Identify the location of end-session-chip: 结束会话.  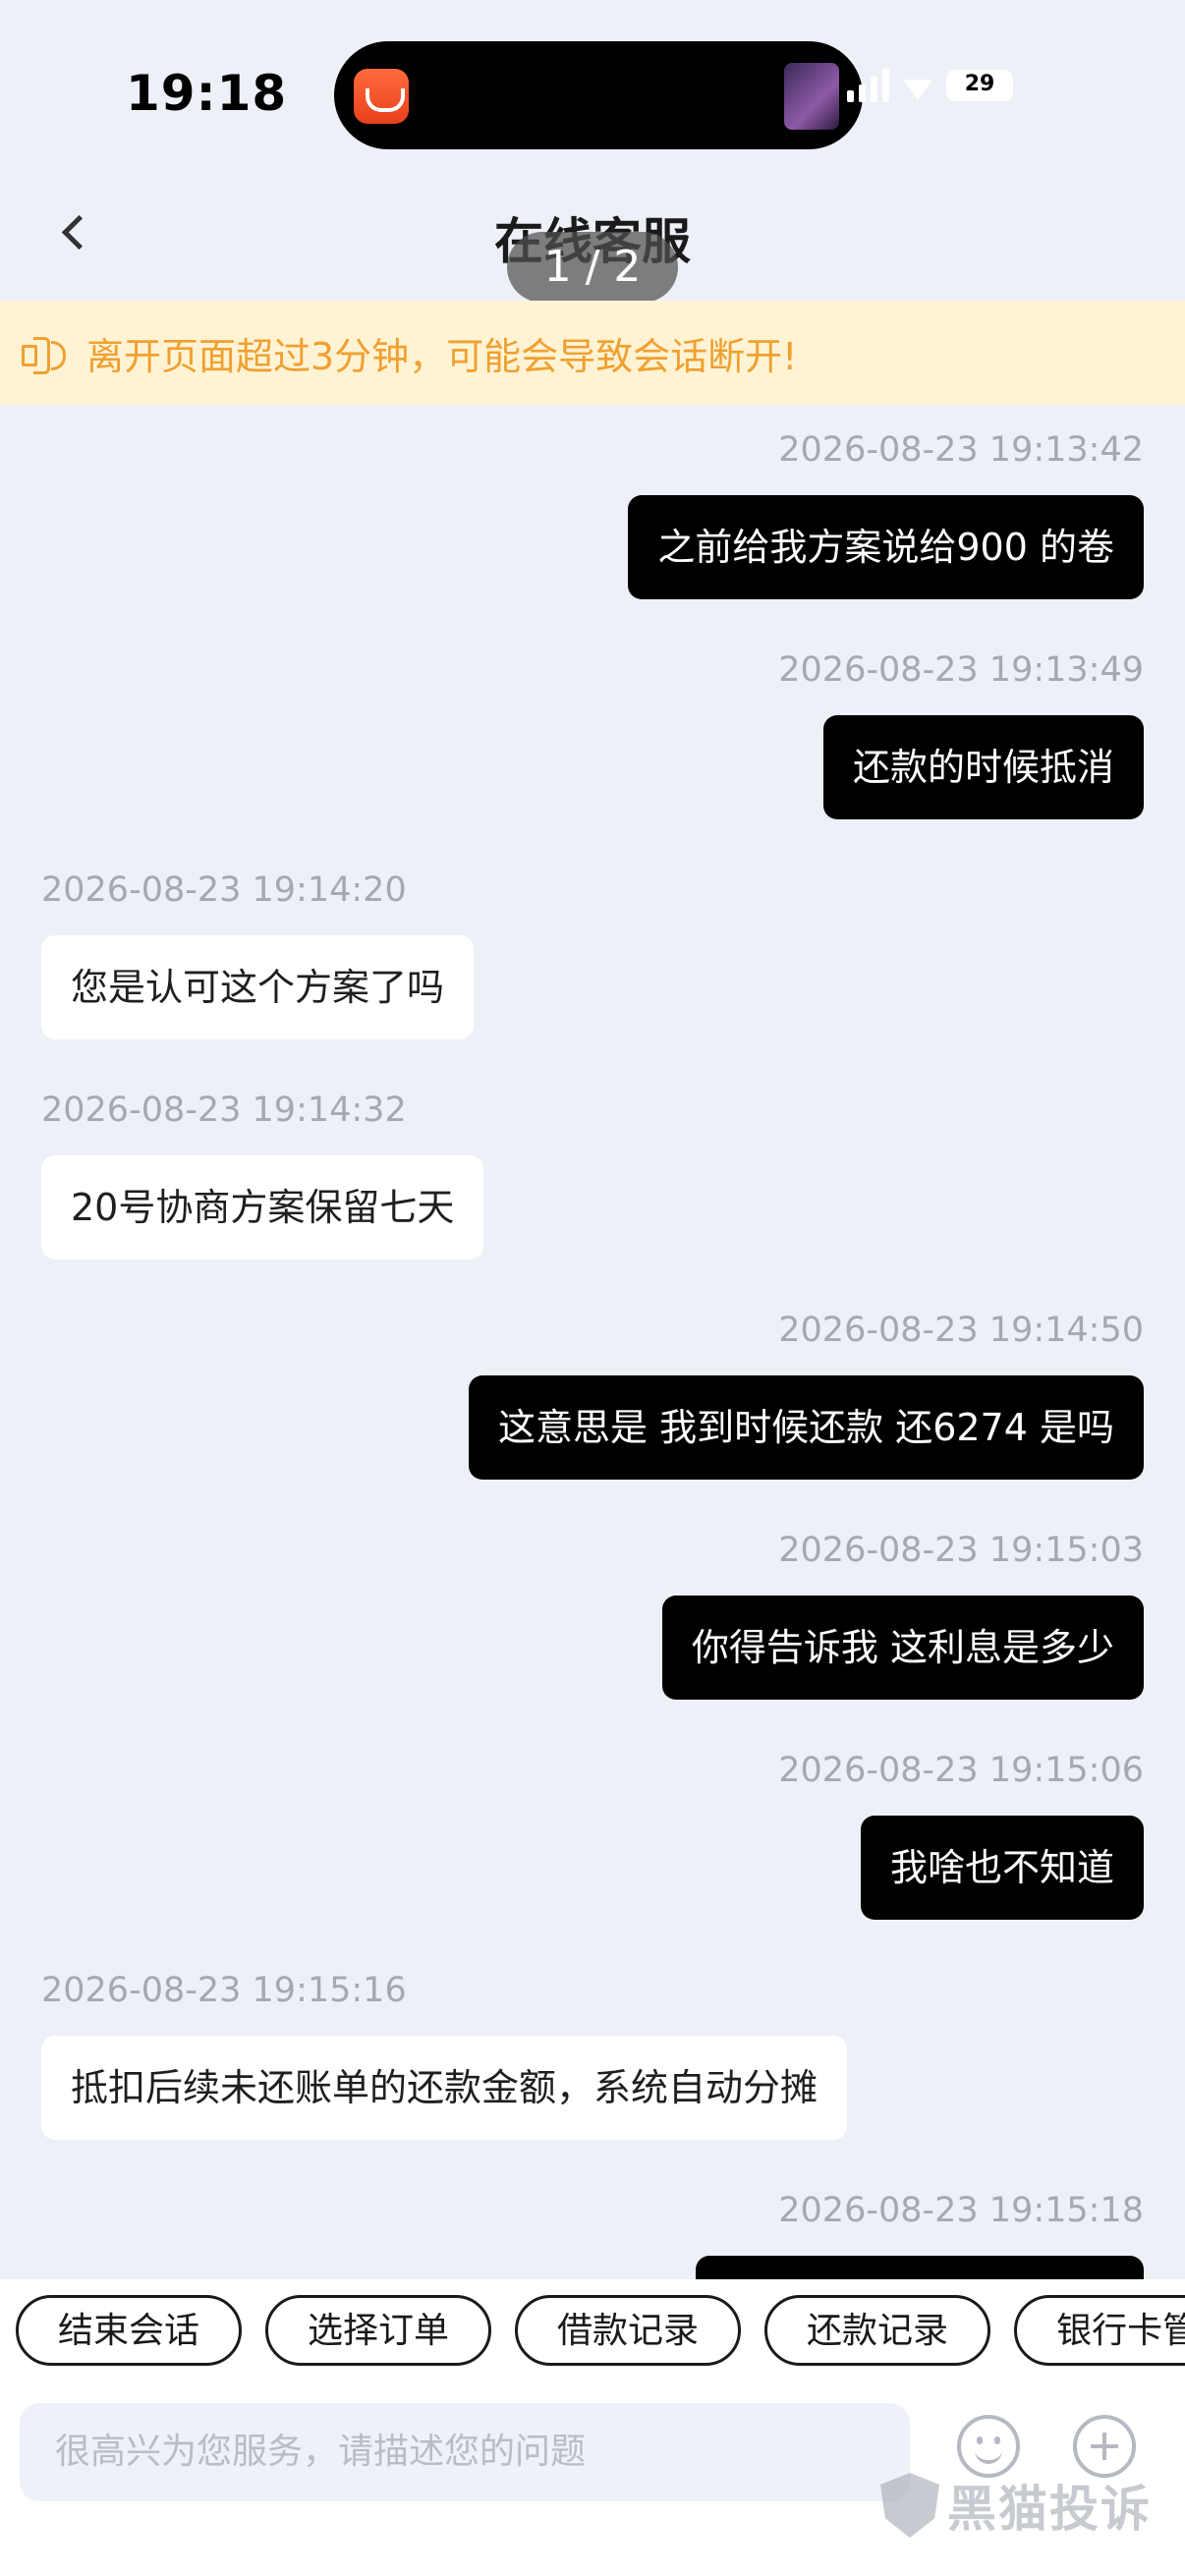
(130, 2330).